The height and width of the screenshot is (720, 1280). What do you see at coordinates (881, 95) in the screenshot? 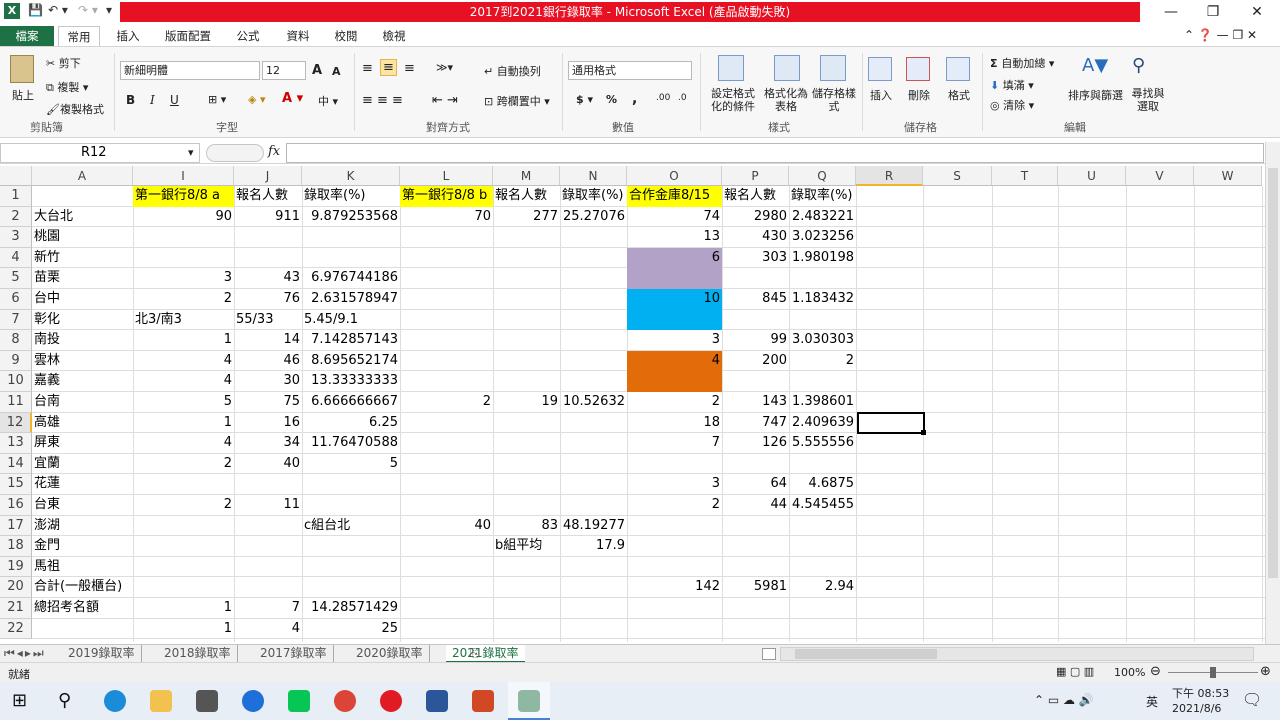
I see `insert-cells-button: 插入` at bounding box center [881, 95].